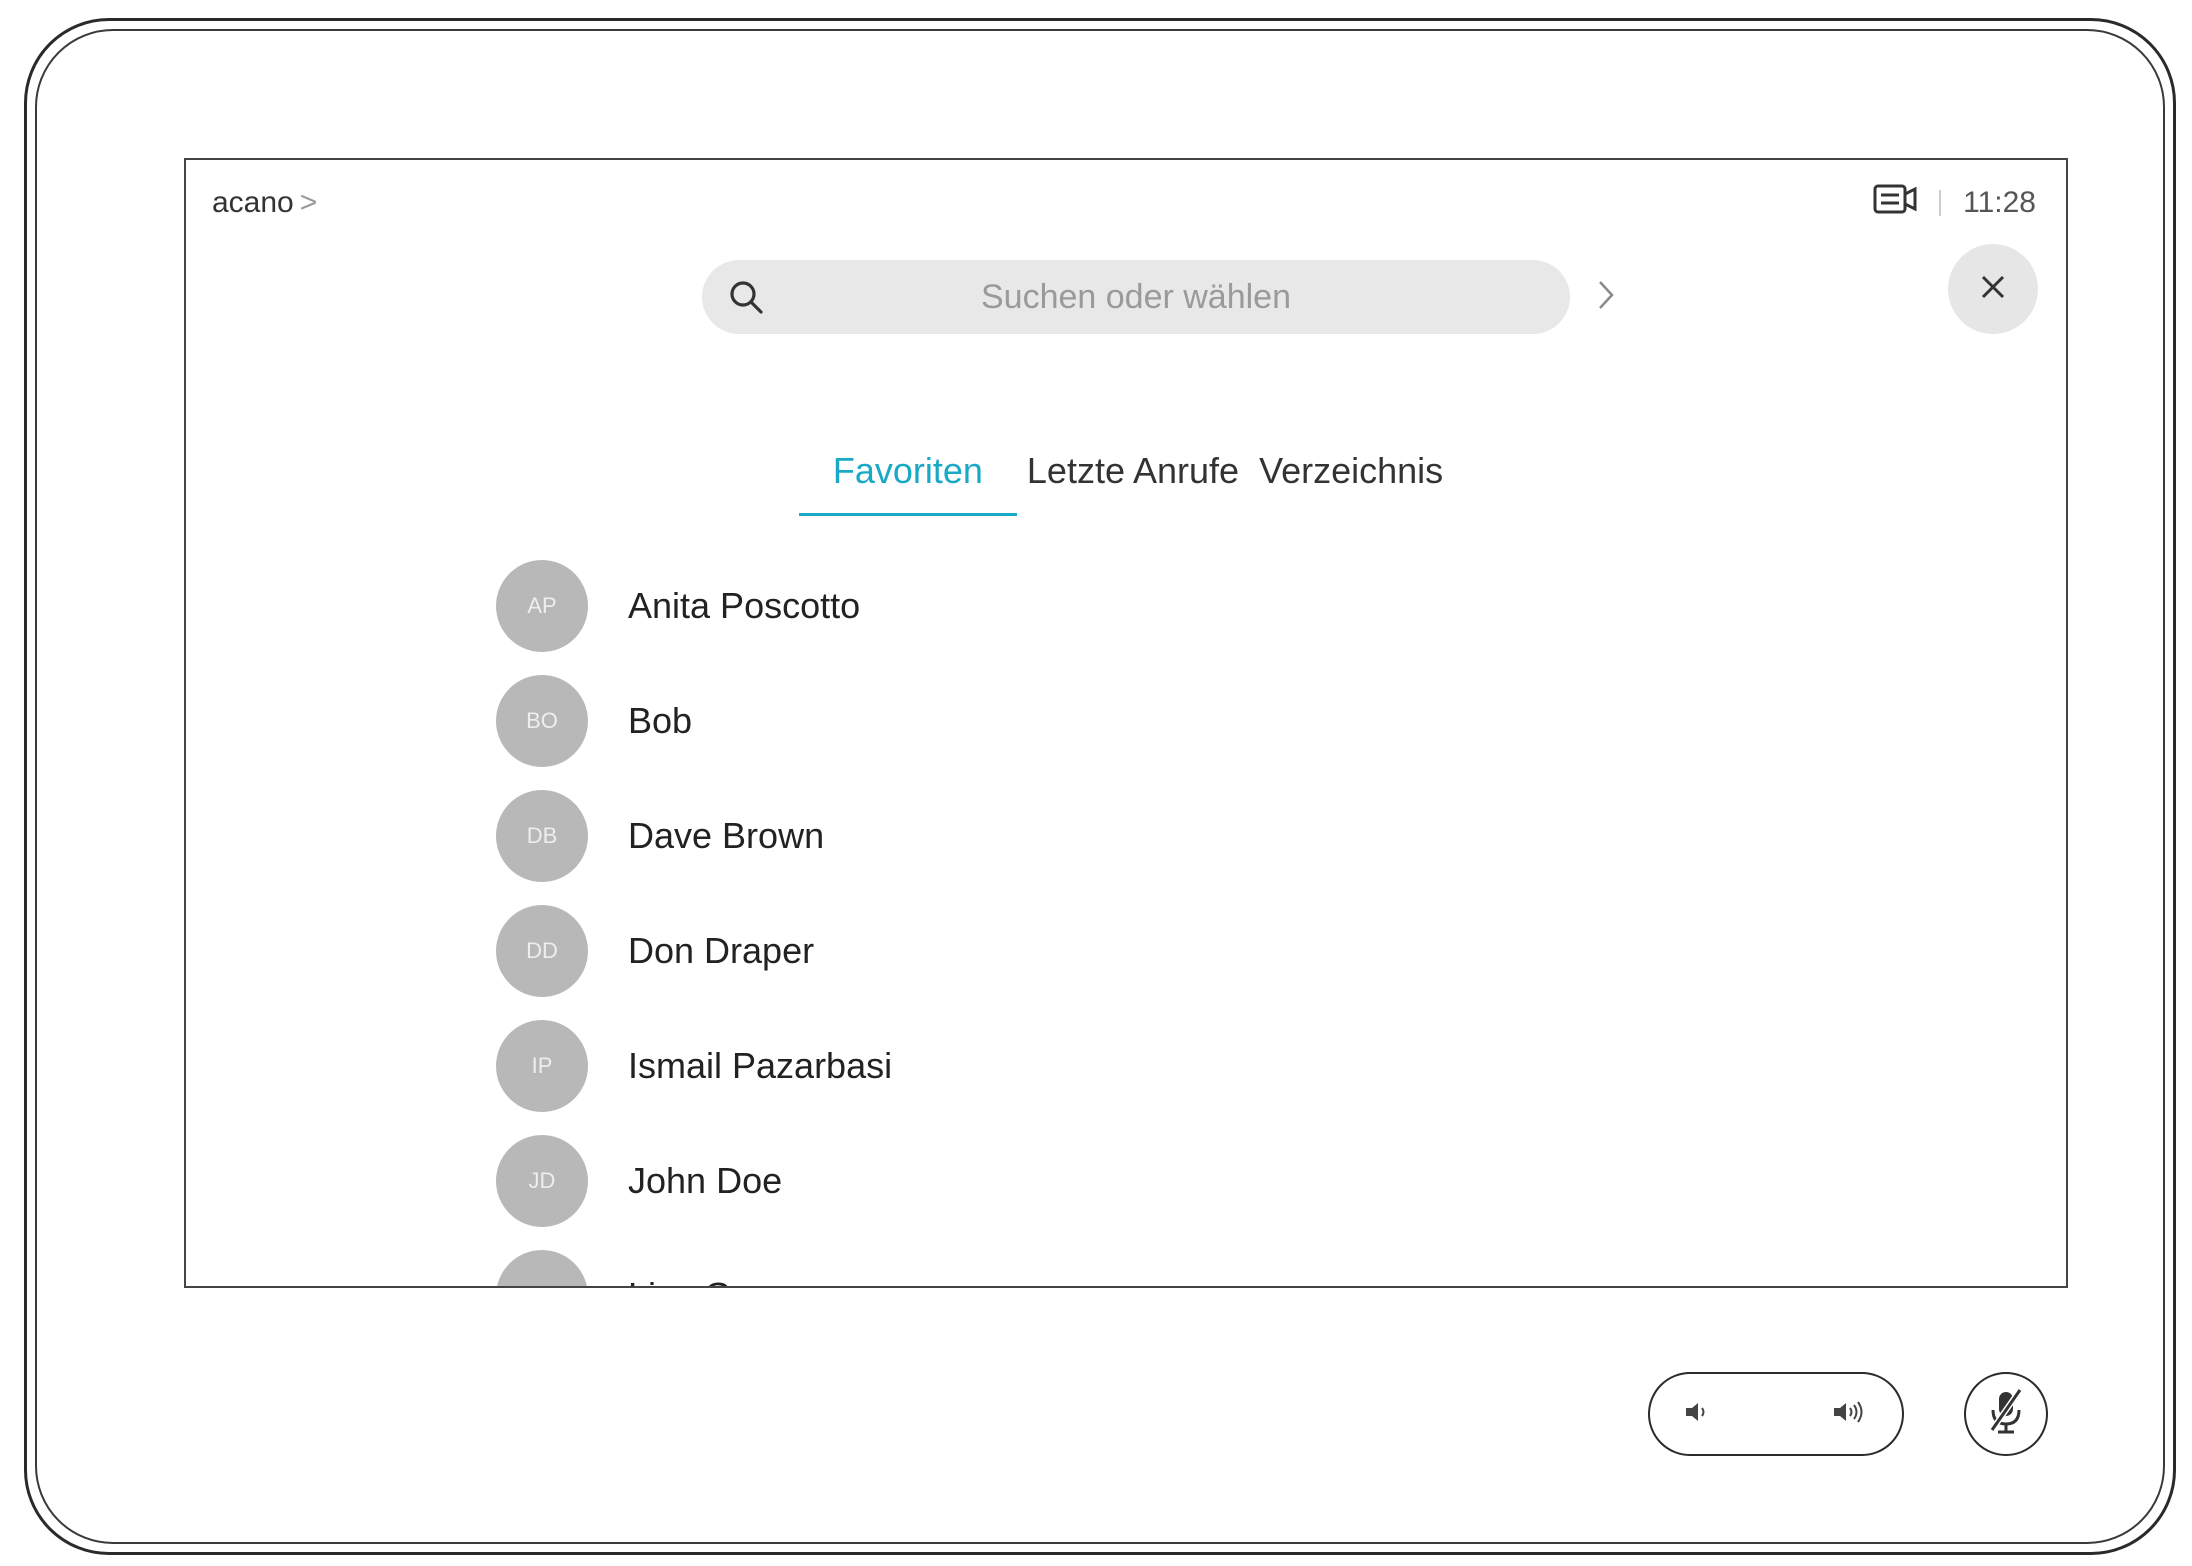 The width and height of the screenshot is (2192, 1566). I want to click on avatar: LG, so click(542, 1267).